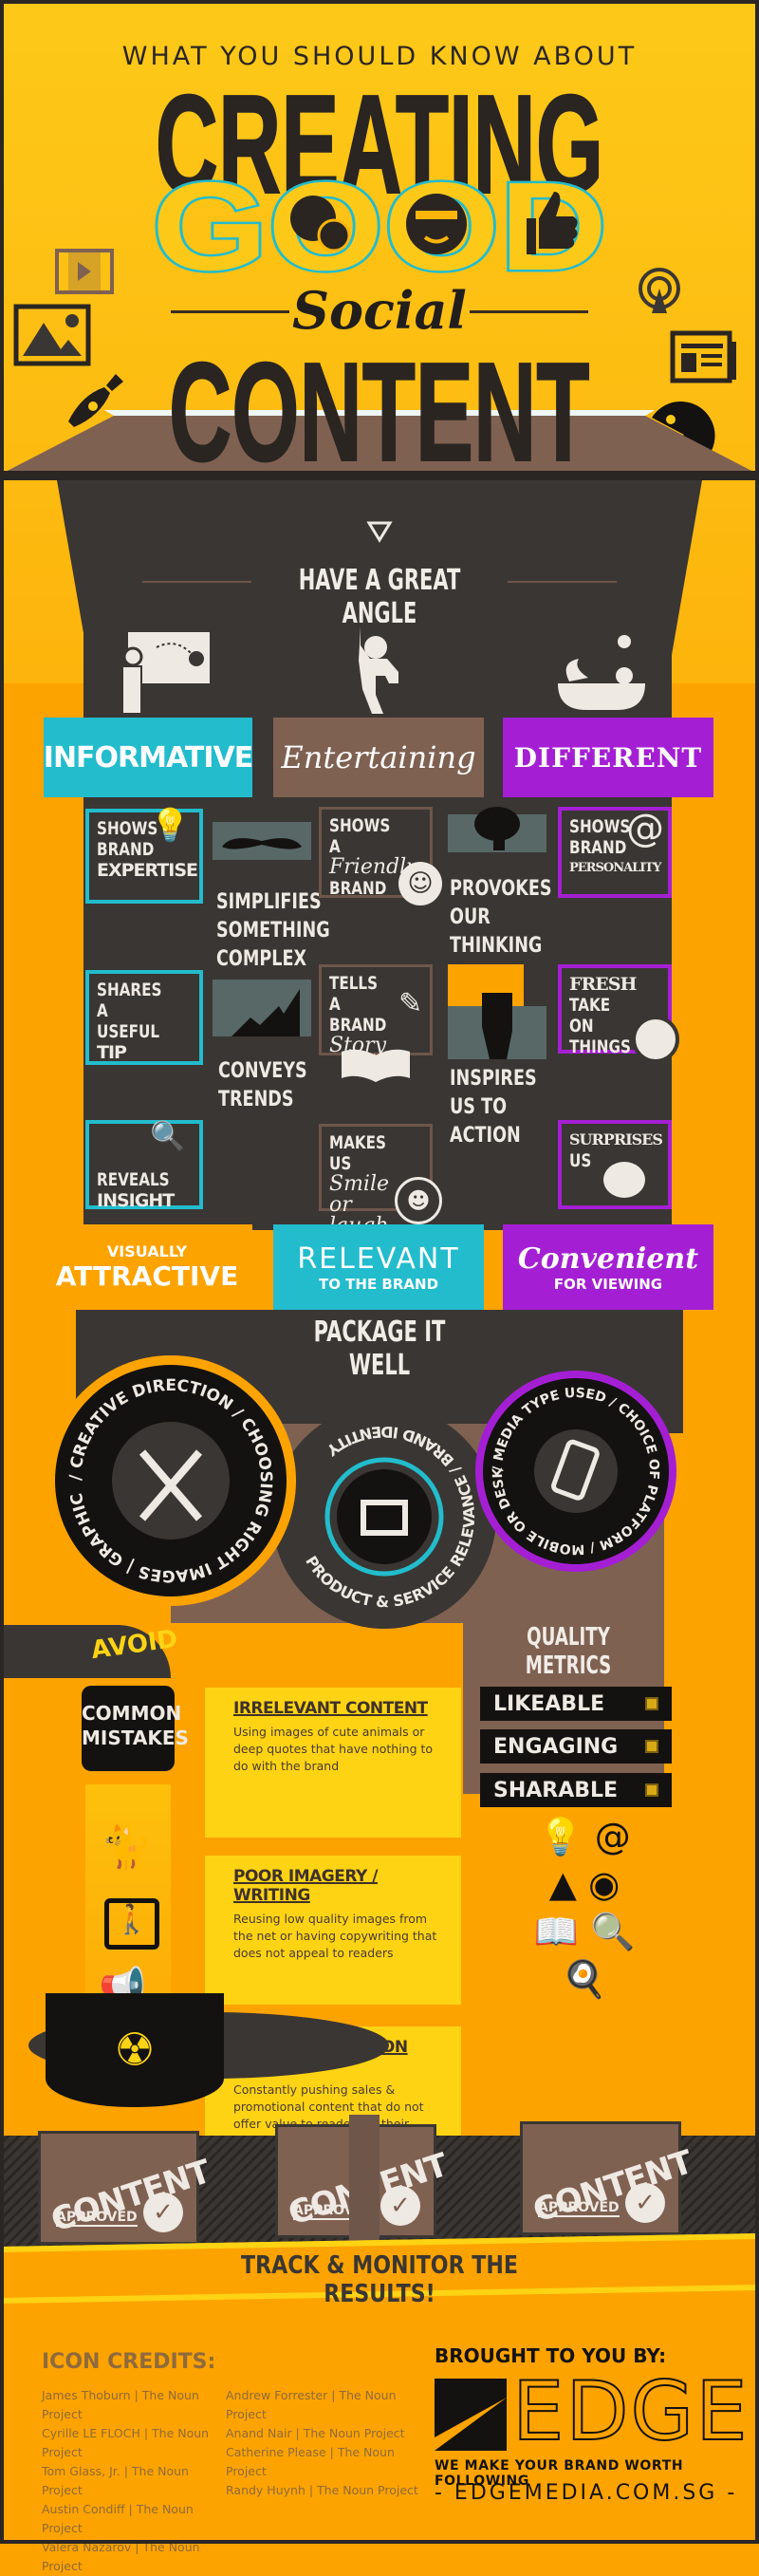  Describe the element at coordinates (420, 884) in the screenshot. I see `smiley-icon: ☺` at that location.